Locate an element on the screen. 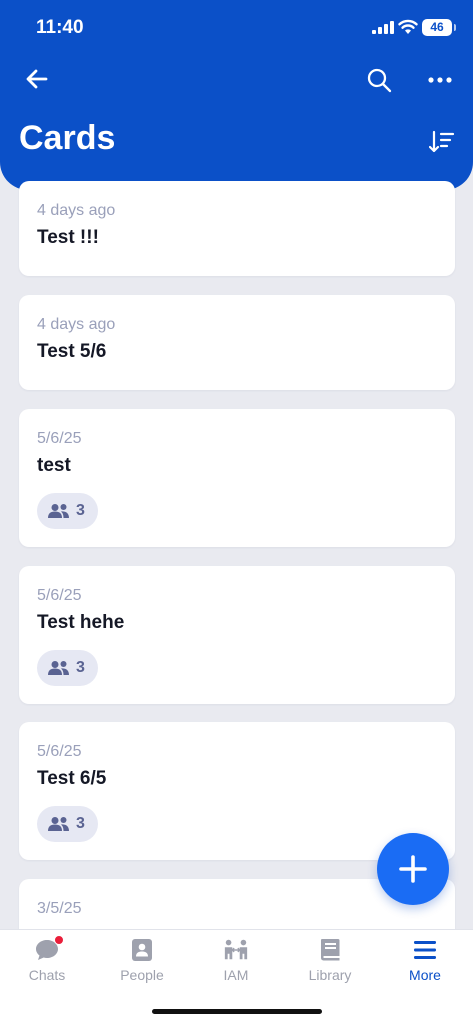  card-item: 5/6/25 test 3 is located at coordinates (237, 478).